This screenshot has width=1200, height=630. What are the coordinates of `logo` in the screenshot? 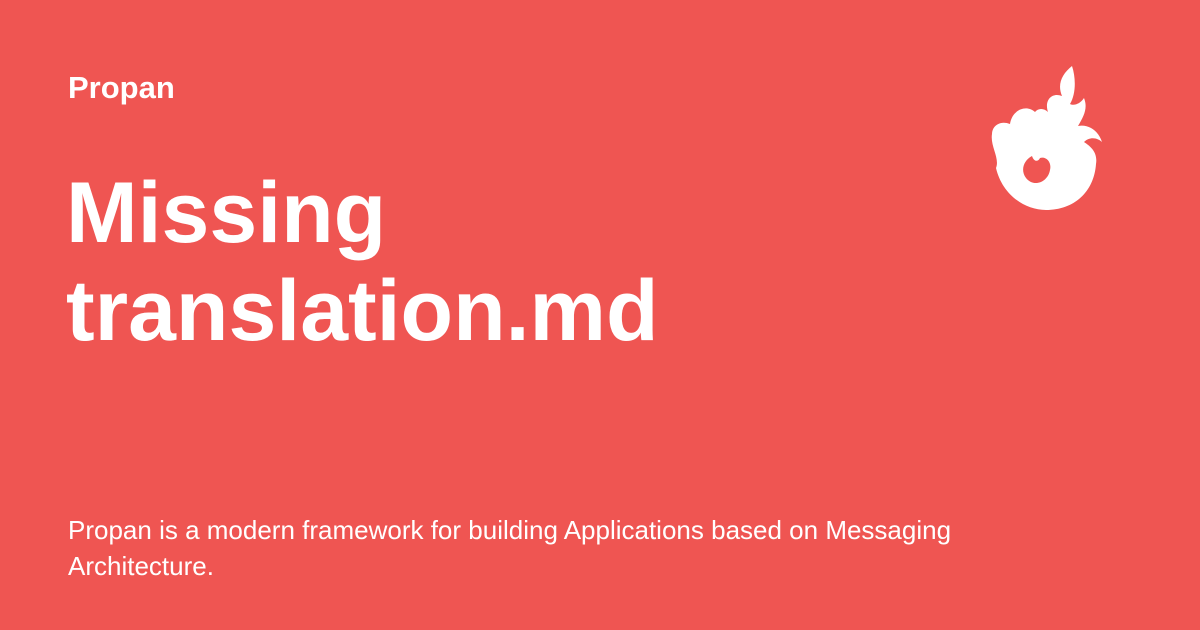 It's located at (1044, 137).